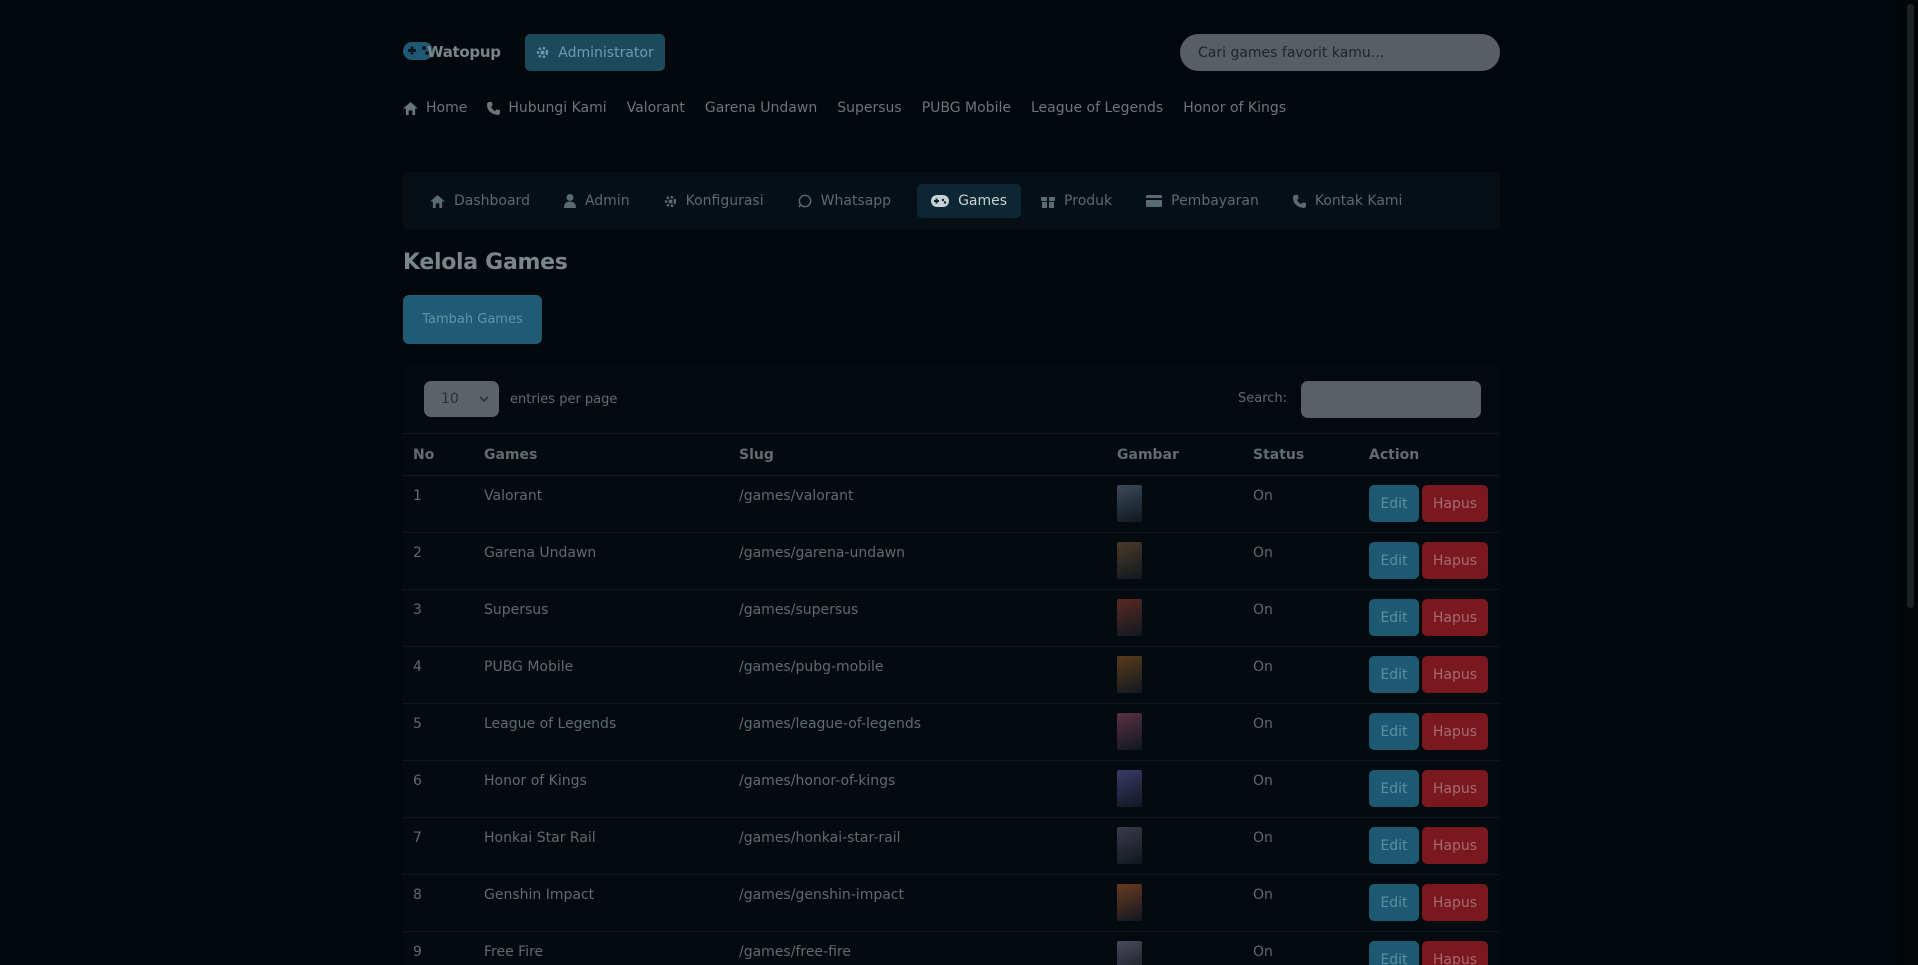 The height and width of the screenshot is (965, 1918). Describe the element at coordinates (417, 781) in the screenshot. I see `row-no: 6` at that location.